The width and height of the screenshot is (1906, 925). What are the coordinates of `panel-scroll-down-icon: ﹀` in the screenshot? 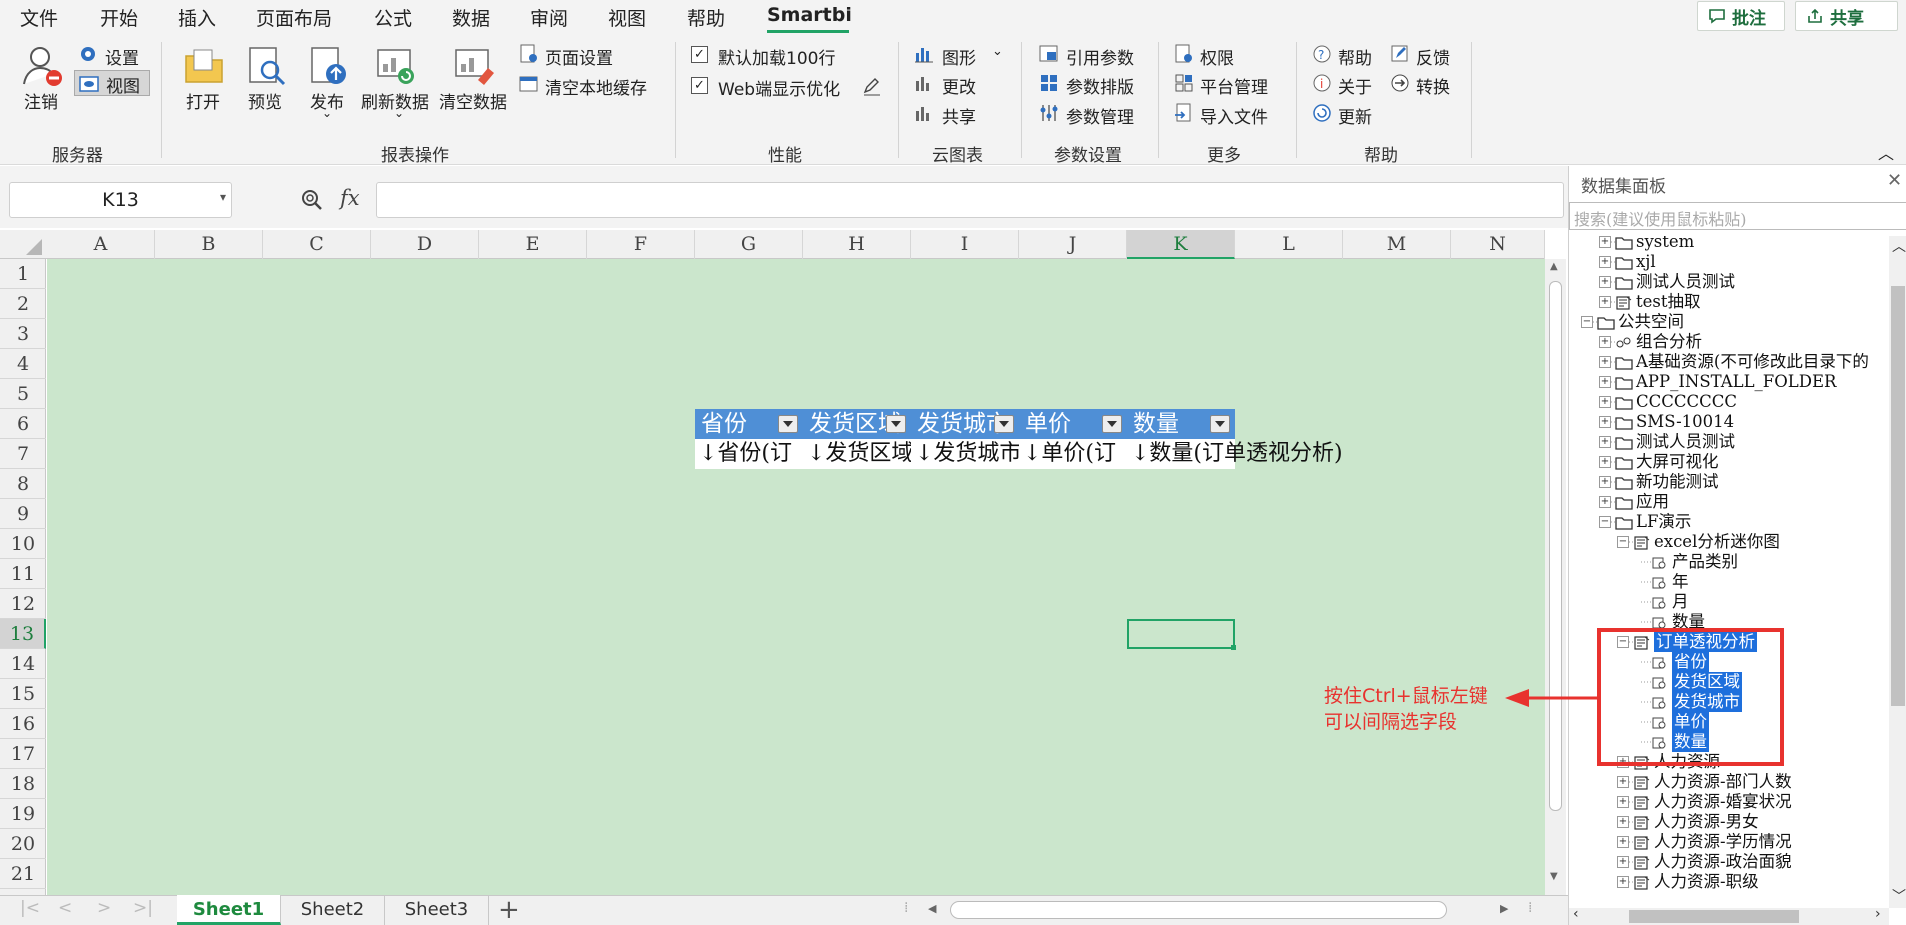 It's located at (1899, 896).